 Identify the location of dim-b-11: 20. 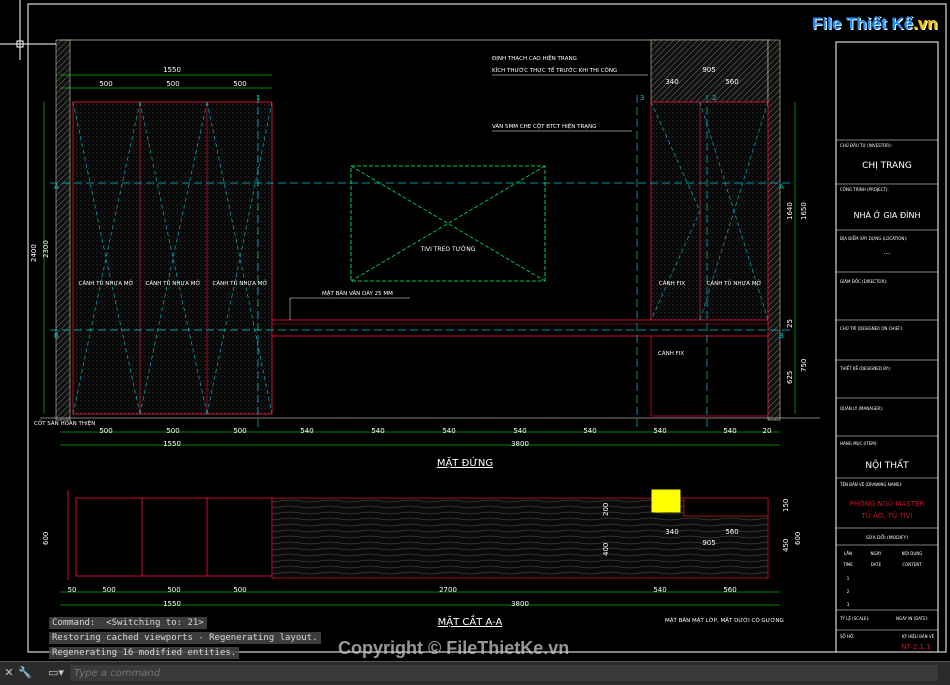
(767, 431).